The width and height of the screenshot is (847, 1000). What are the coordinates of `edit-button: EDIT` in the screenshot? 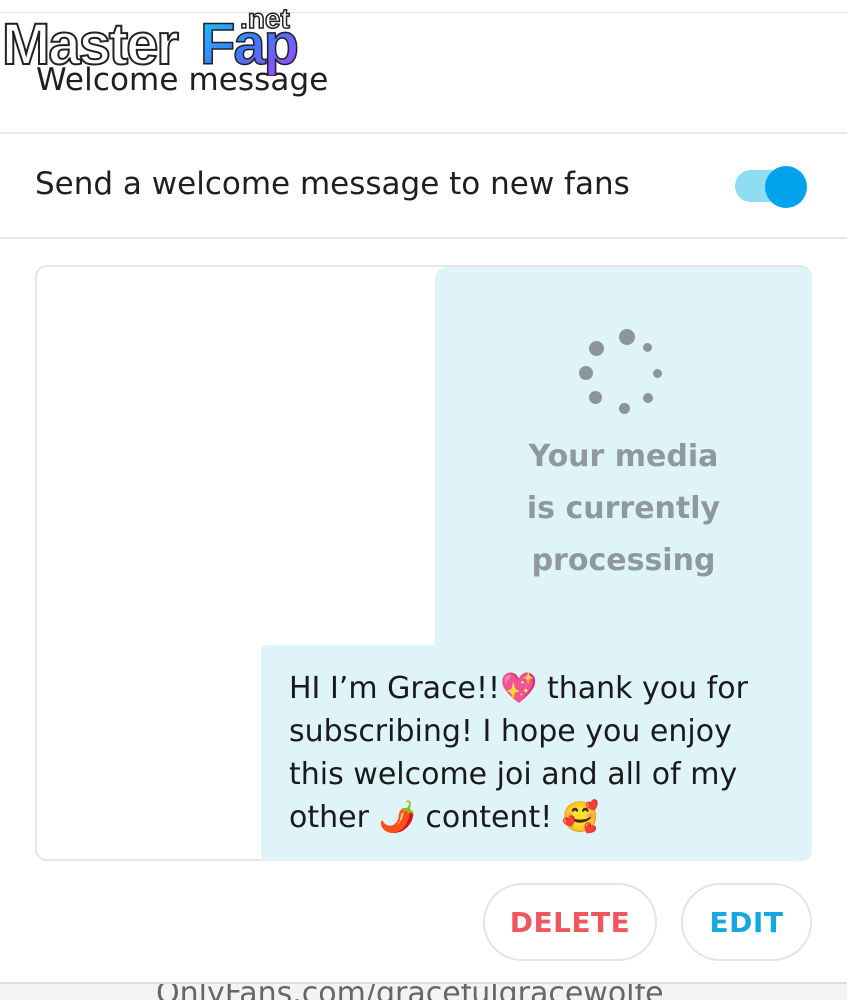 It's located at (746, 922).